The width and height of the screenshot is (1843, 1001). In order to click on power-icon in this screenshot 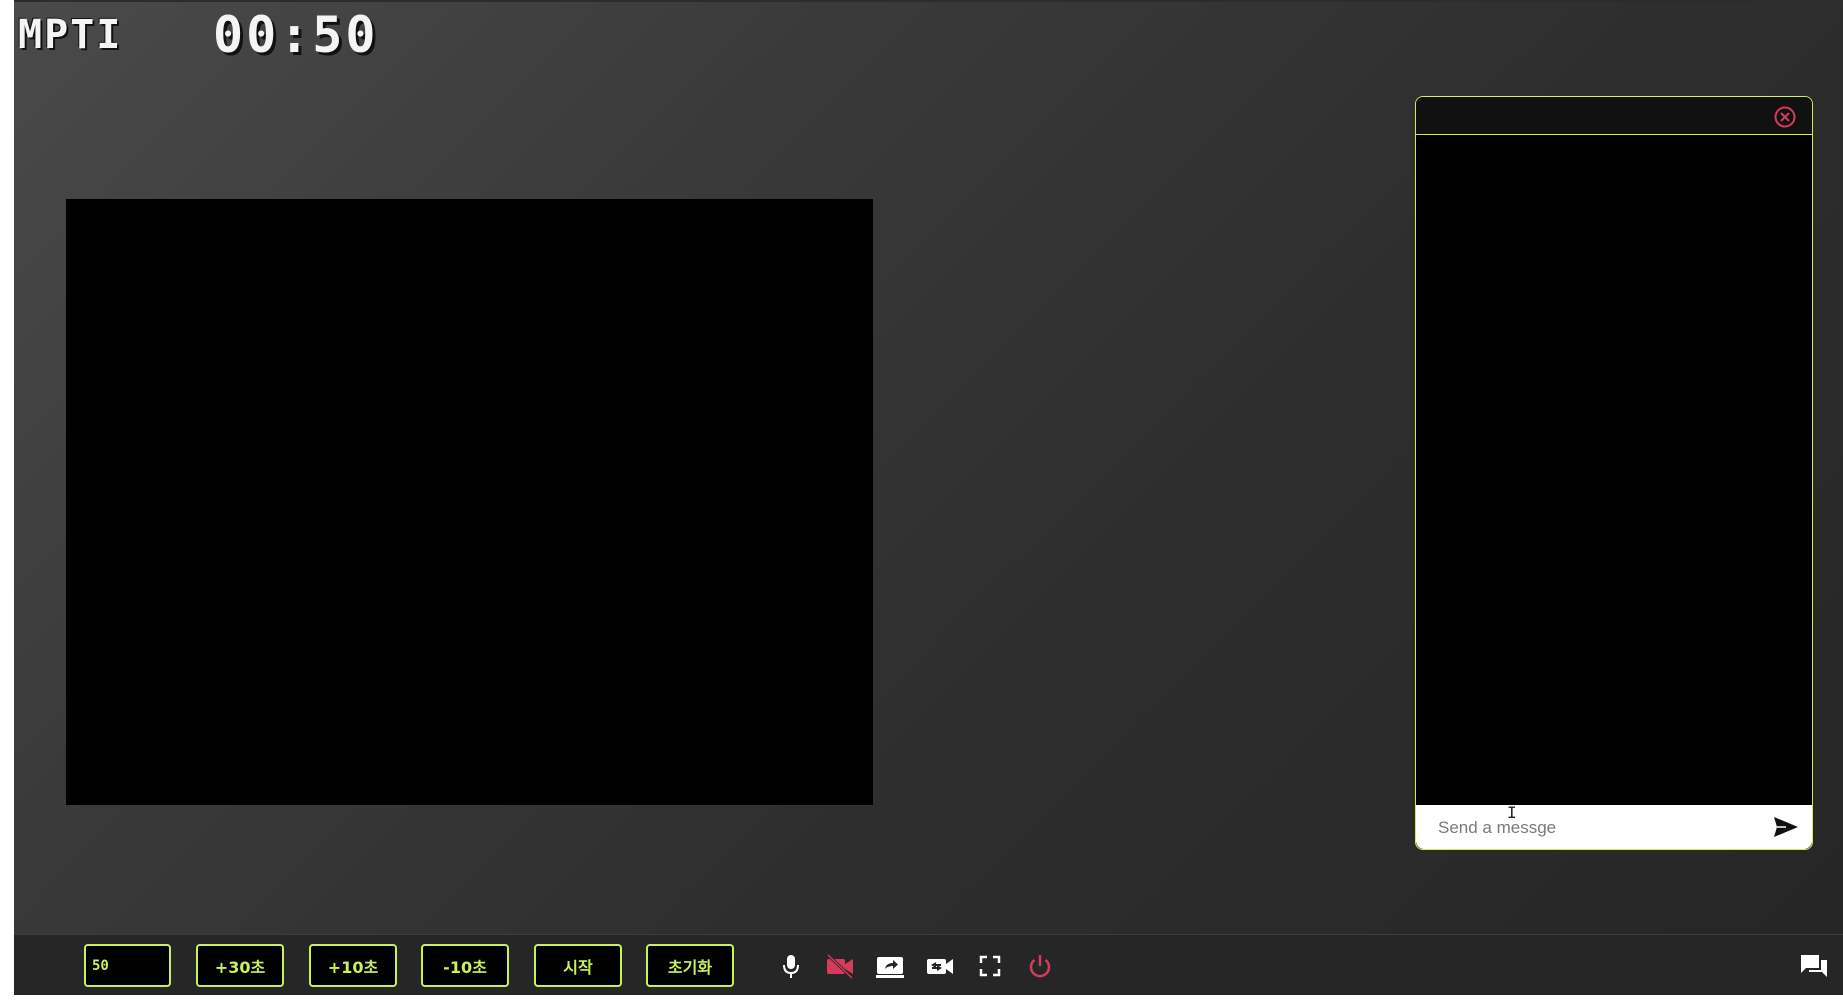, I will do `click(1040, 966)`.